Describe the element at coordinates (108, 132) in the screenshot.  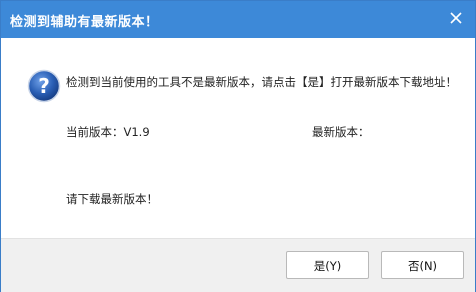
I see `current-version: 当前版本：V1.9` at that location.